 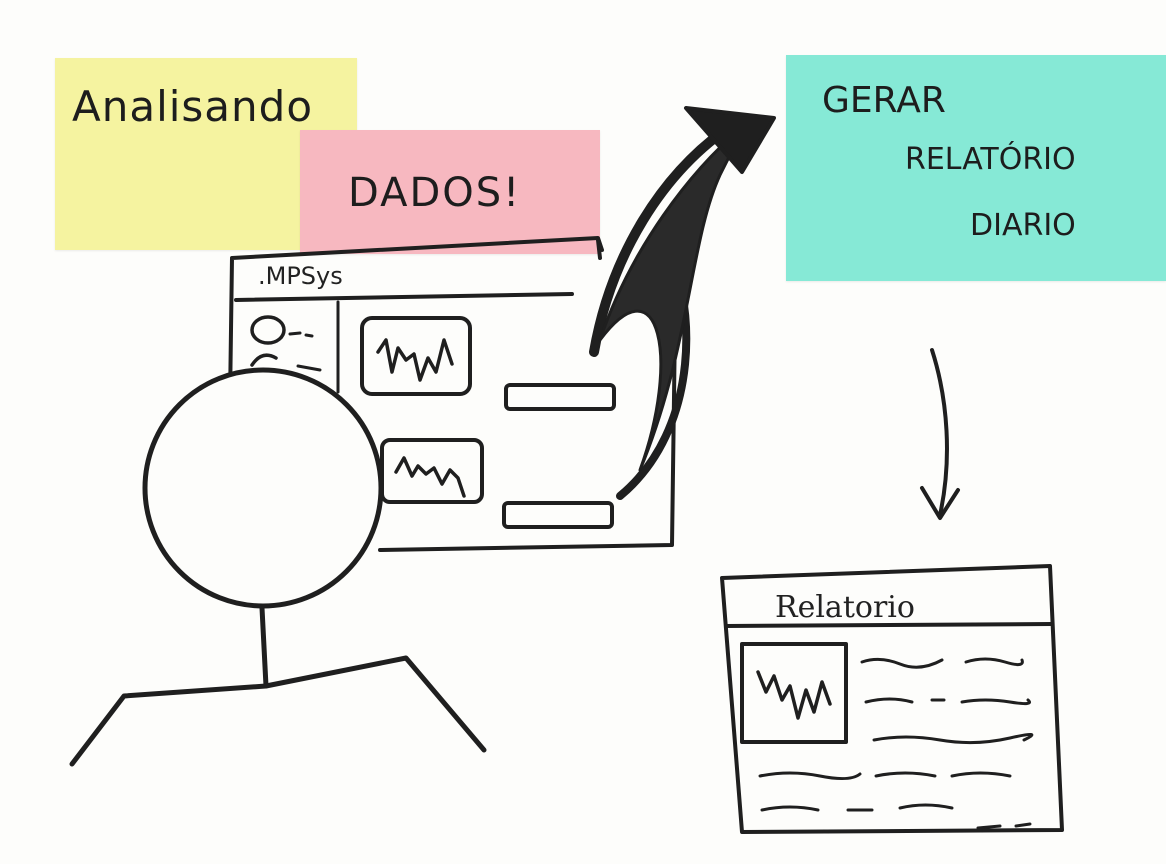 I want to click on report-window-title: Relatorio, so click(x=845, y=607).